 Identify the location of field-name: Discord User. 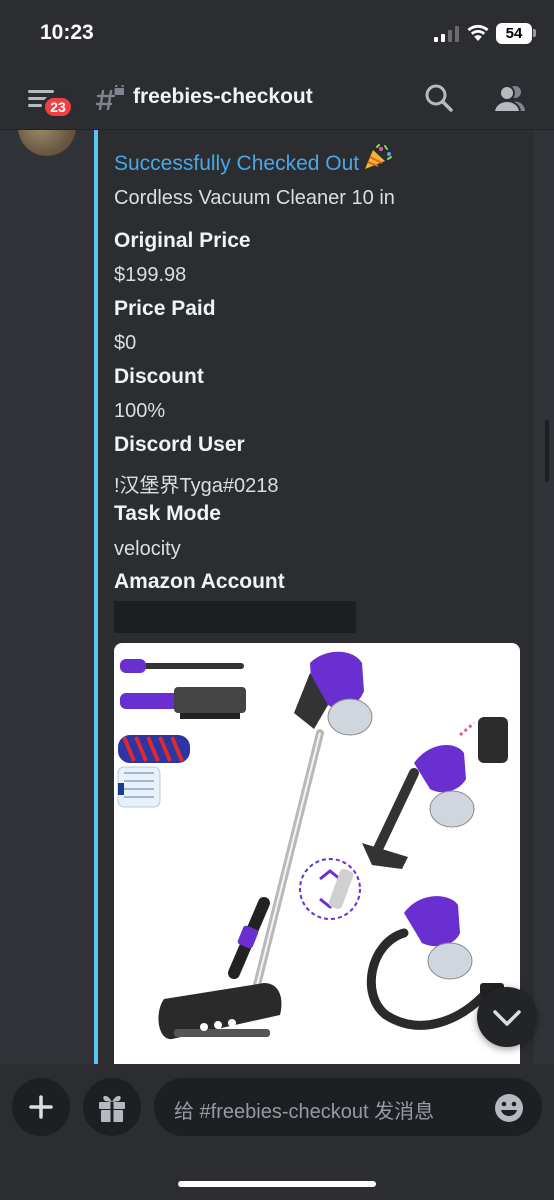
(179, 444).